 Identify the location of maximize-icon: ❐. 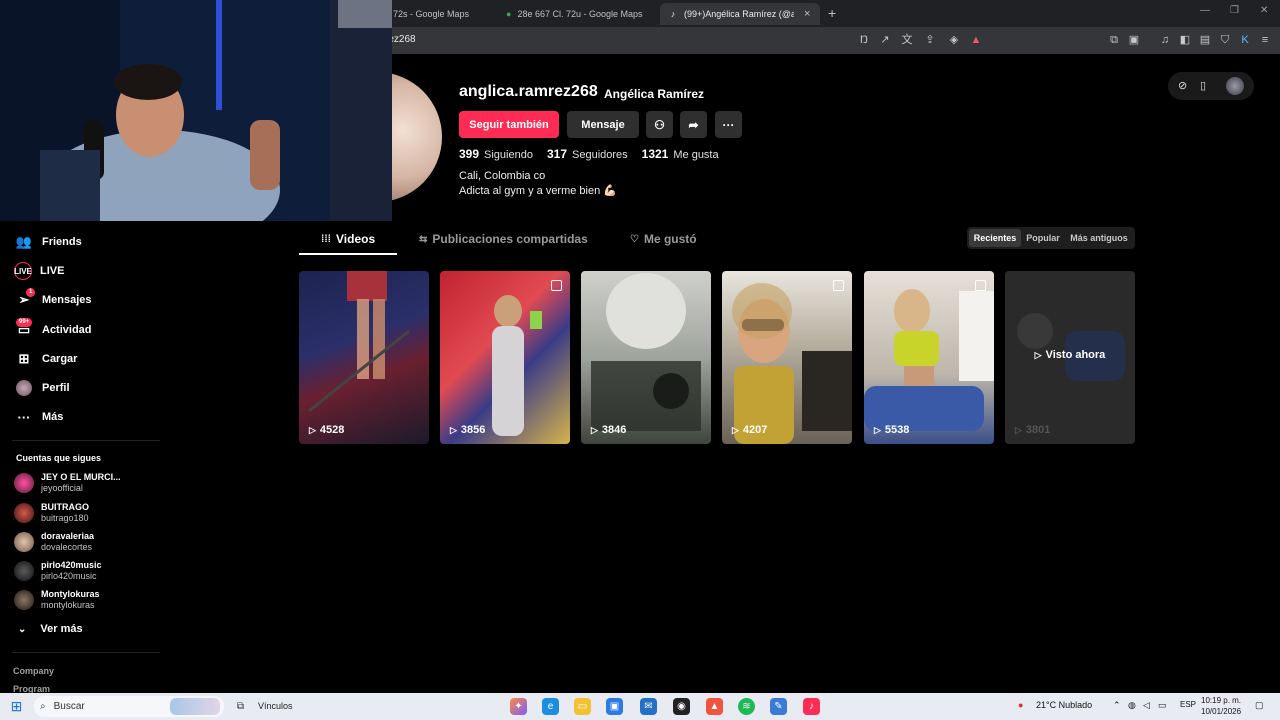
(1234, 10).